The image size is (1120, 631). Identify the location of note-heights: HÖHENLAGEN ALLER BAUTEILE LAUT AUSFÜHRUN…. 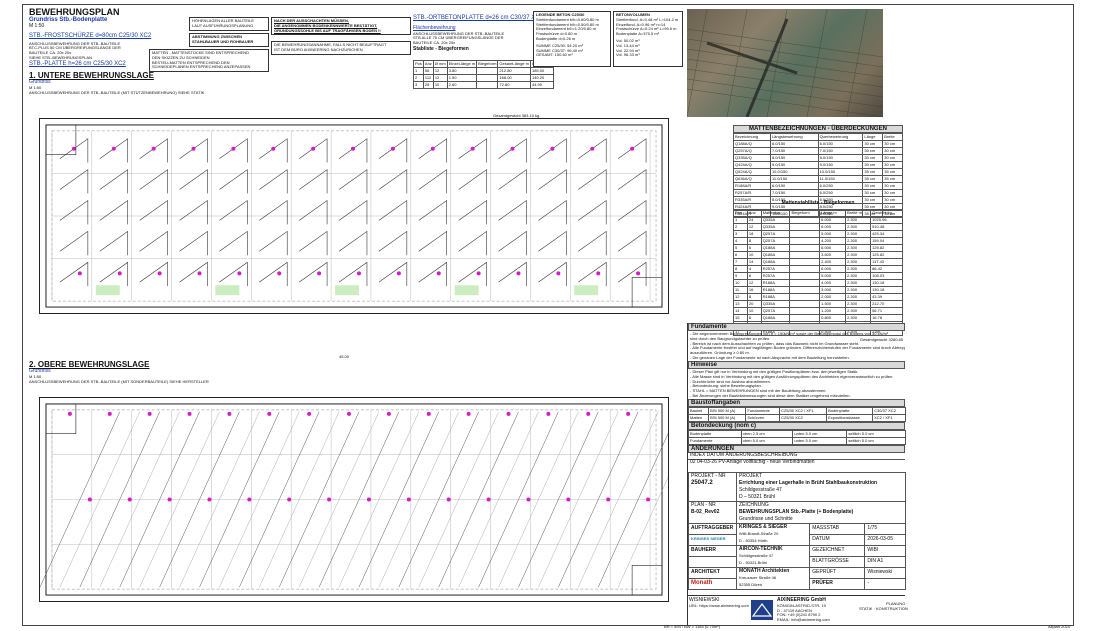
(229, 24).